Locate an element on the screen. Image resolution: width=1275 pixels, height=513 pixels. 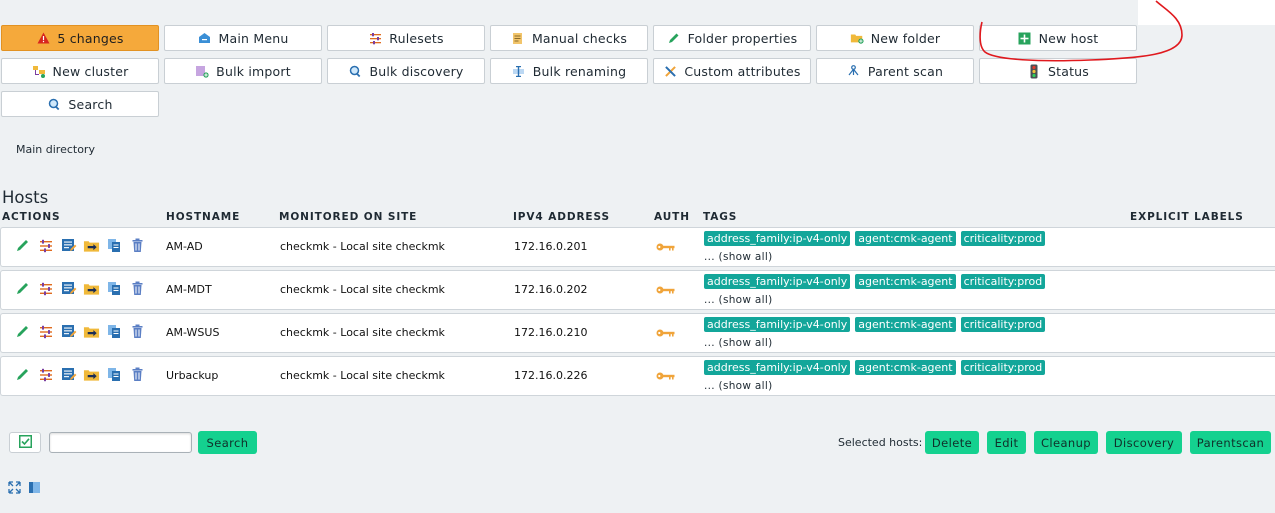
col-site: MONITORED ON SITE is located at coordinates (348, 217).